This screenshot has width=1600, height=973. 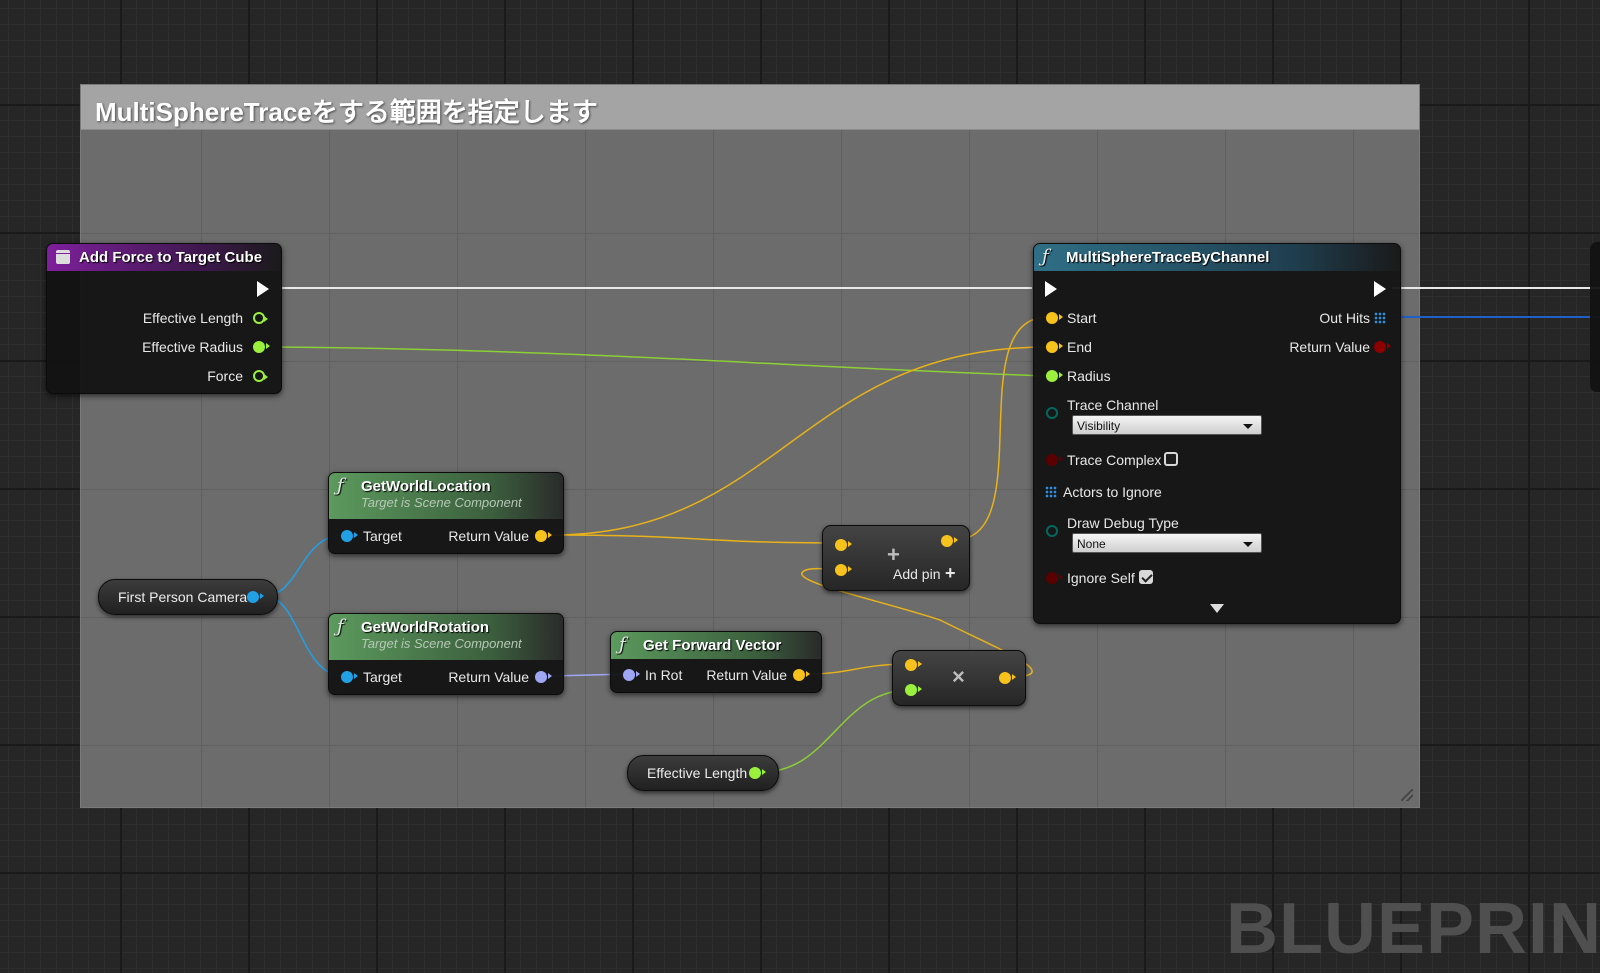 What do you see at coordinates (801, 675) in the screenshot?
I see `forward-return-pin` at bounding box center [801, 675].